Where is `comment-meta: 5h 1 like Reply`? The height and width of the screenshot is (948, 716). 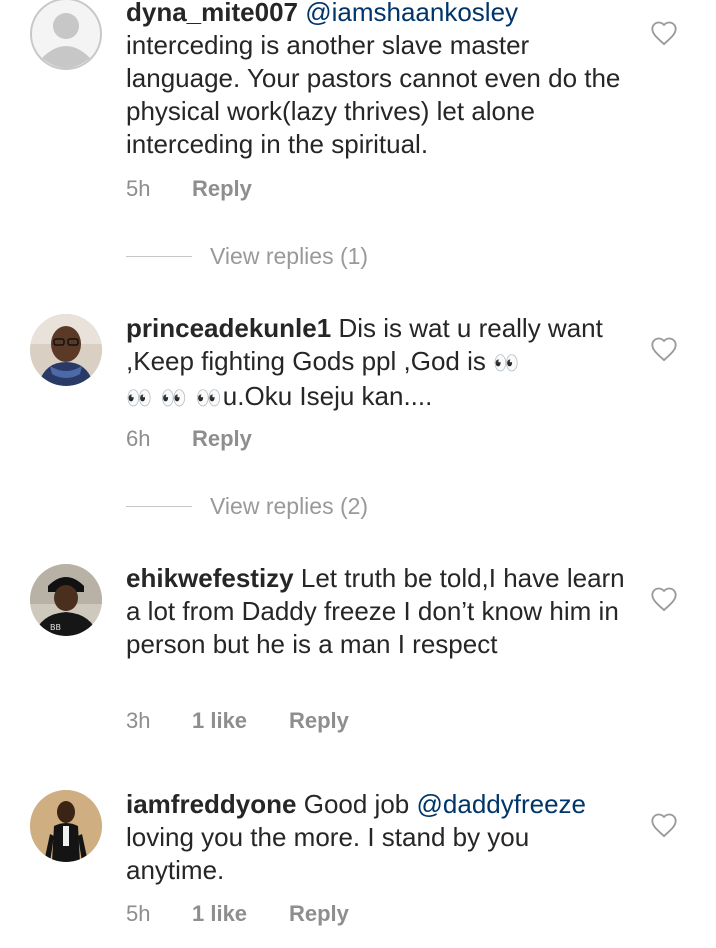 comment-meta: 5h 1 like Reply is located at coordinates (237, 914).